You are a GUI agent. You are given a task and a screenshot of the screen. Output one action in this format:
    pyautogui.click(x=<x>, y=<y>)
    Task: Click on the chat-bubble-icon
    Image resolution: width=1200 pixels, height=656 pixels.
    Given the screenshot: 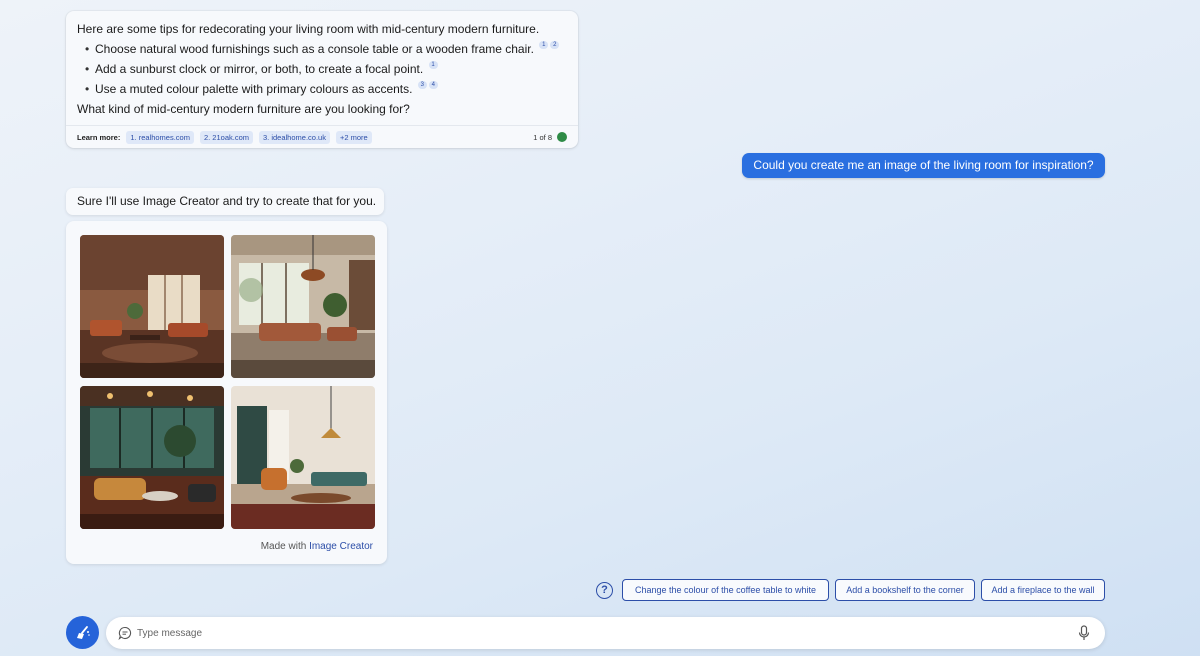 What is the action you would take?
    pyautogui.click(x=125, y=633)
    